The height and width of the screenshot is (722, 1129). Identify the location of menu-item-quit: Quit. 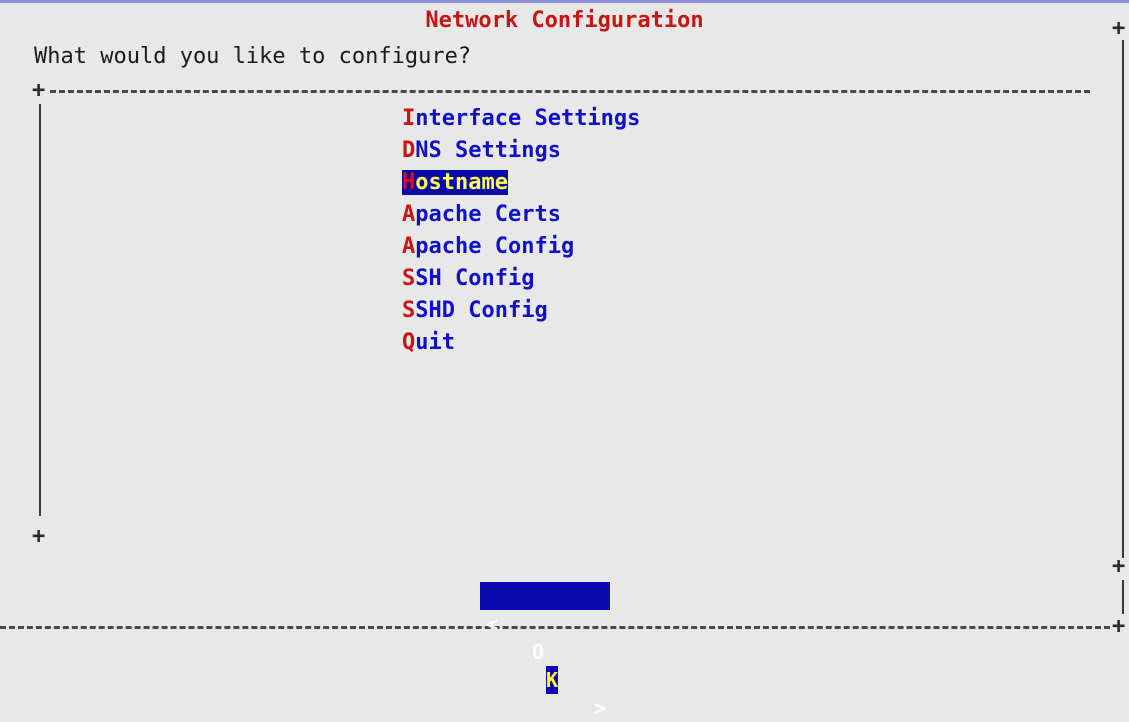
(521, 343).